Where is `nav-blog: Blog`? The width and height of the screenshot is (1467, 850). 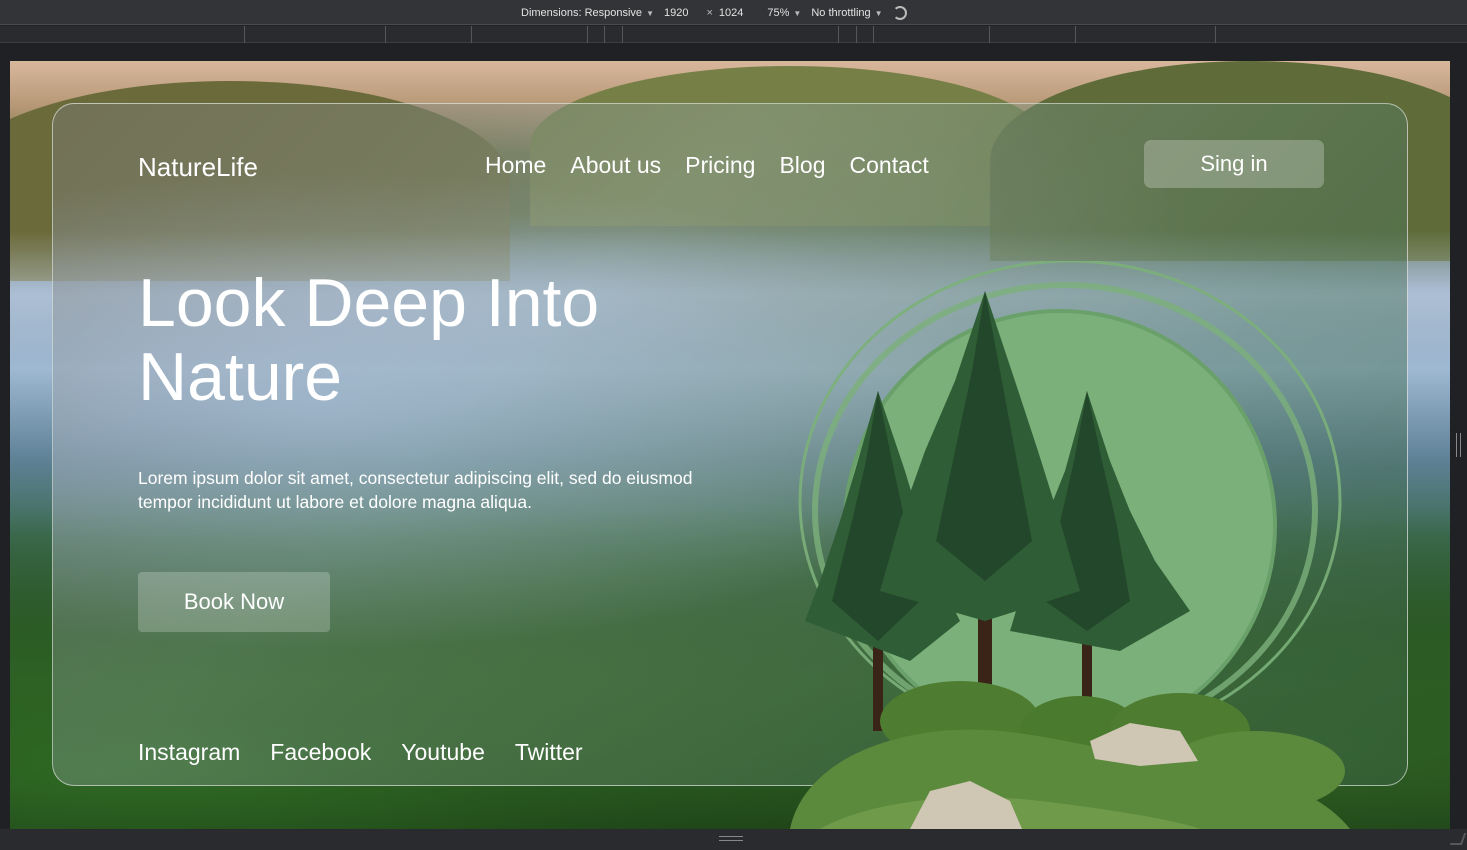 nav-blog: Blog is located at coordinates (802, 165).